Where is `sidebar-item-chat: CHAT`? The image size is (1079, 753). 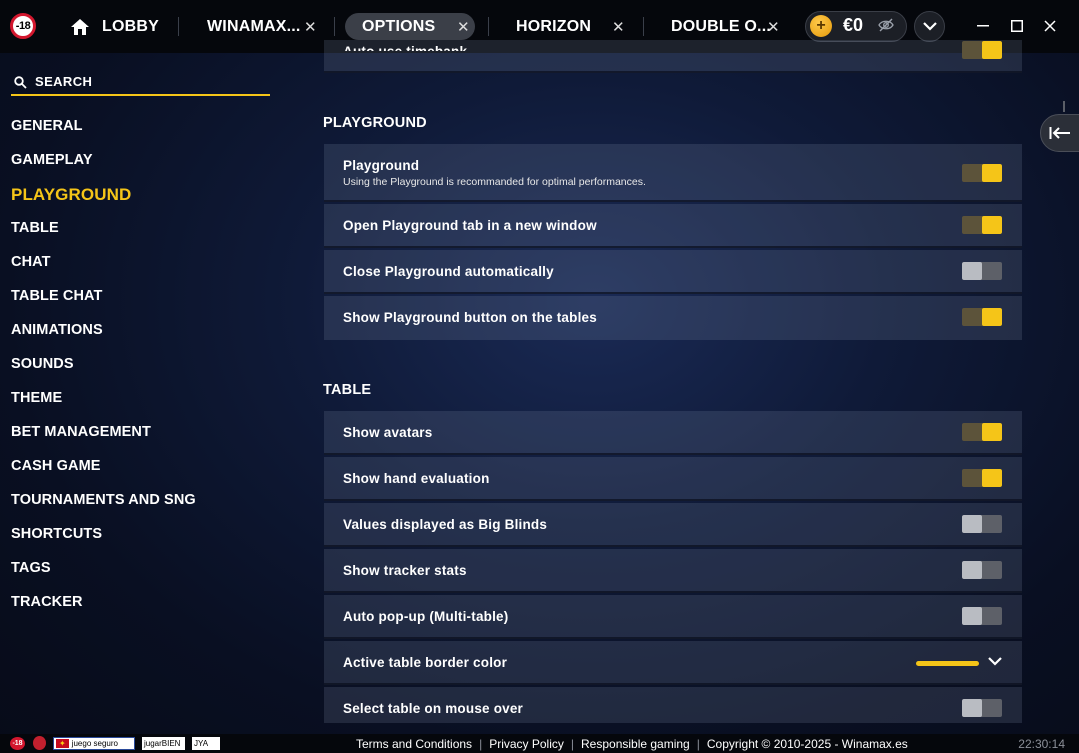 sidebar-item-chat: CHAT is located at coordinates (31, 262).